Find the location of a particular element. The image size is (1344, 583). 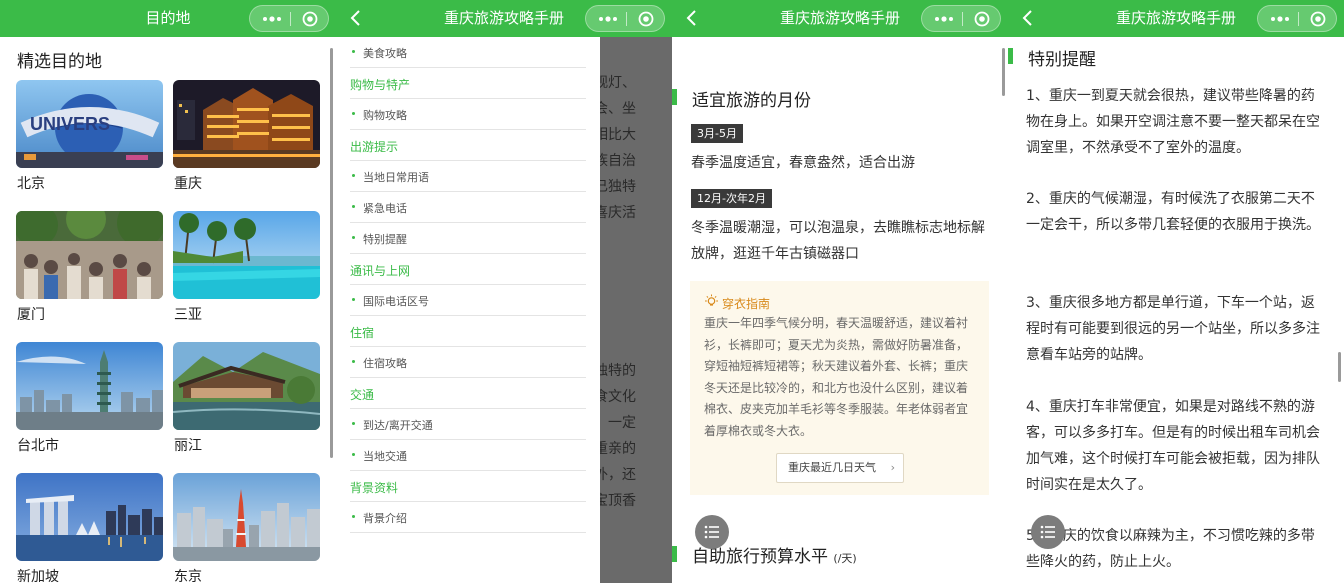

toc-item: 紧急电话 is located at coordinates (468, 207).